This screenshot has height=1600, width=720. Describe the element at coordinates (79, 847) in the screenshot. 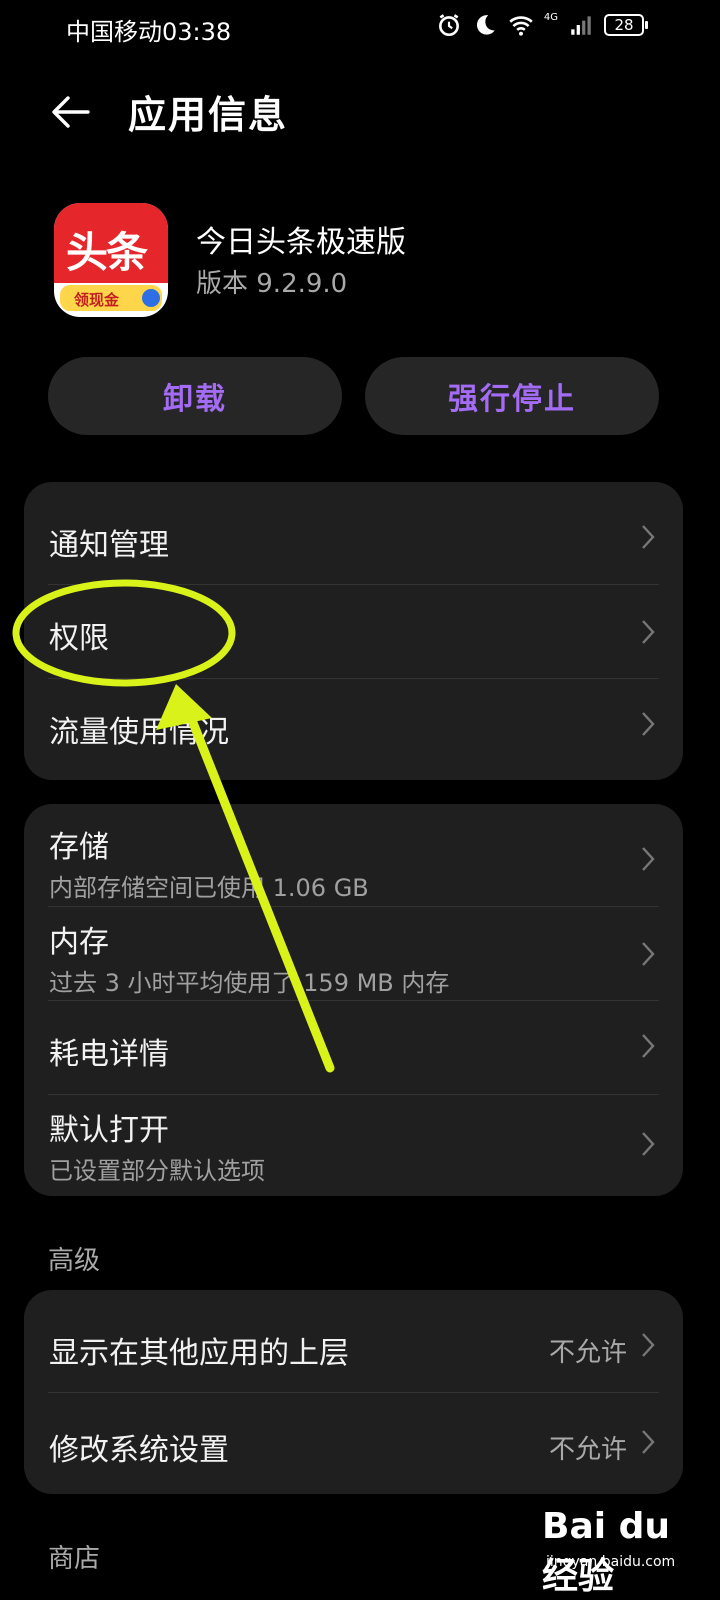

I see `storage-label: 存储` at that location.